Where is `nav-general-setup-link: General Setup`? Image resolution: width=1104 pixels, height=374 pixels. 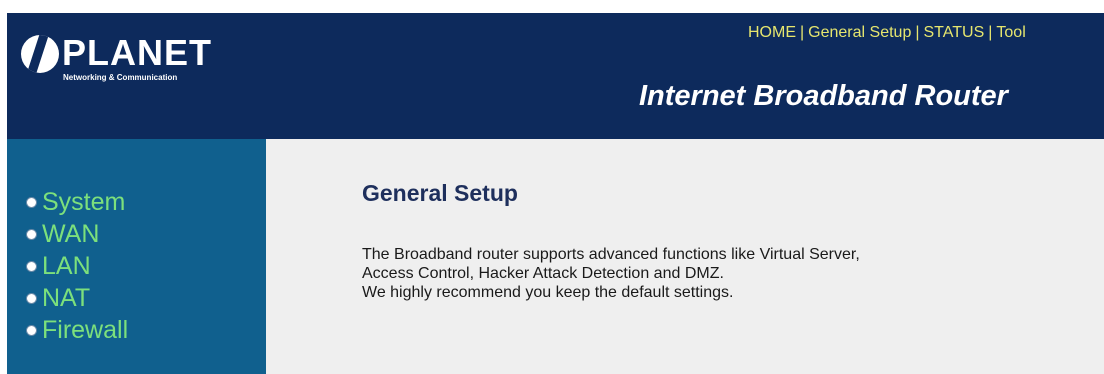
nav-general-setup-link: General Setup is located at coordinates (859, 32).